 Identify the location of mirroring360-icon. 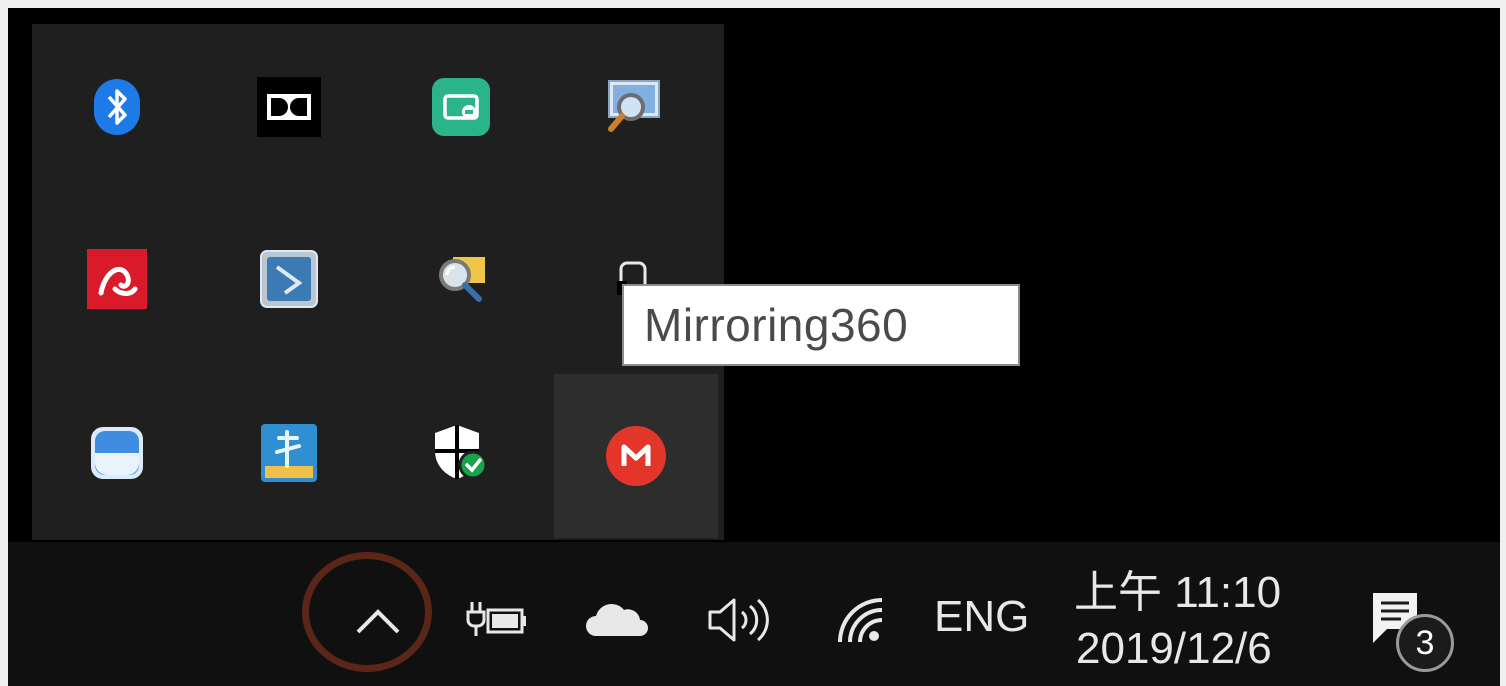
(636, 456).